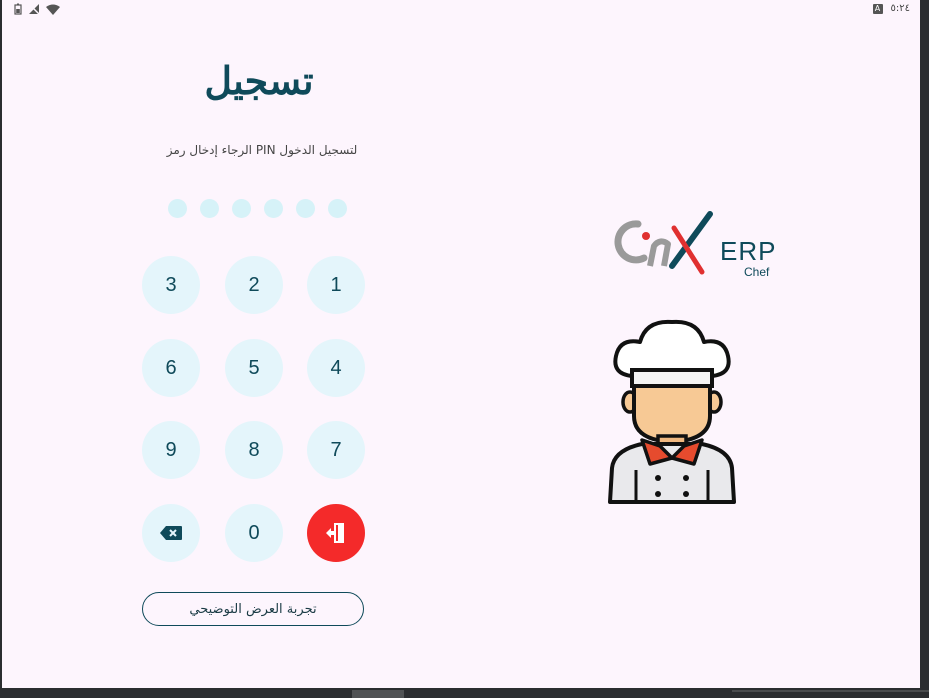 The height and width of the screenshot is (698, 929). What do you see at coordinates (877, 8) in the screenshot?
I see `status-badge: A` at bounding box center [877, 8].